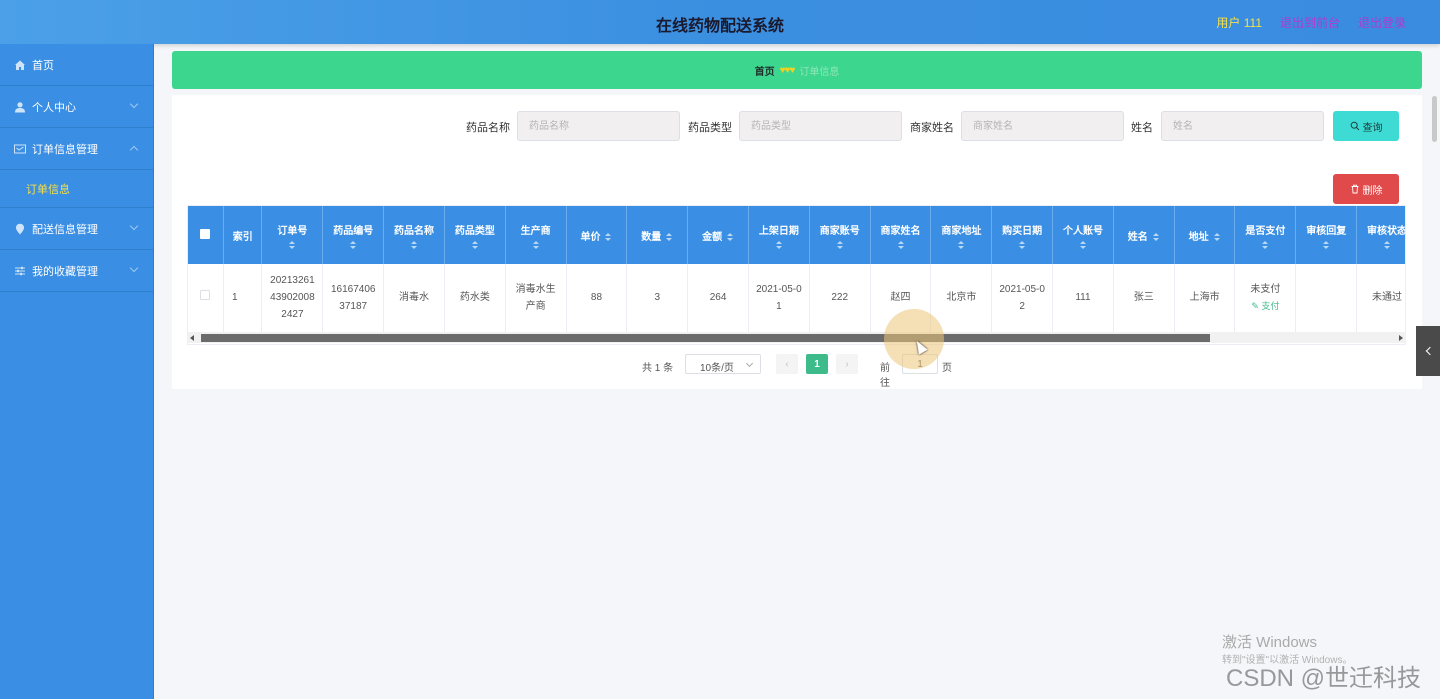 The width and height of the screenshot is (1440, 699). What do you see at coordinates (77, 371) in the screenshot?
I see `sidebar: 首页 个人中心 订单信息管理 订单信息 配送信息管理 我的收藏管理` at bounding box center [77, 371].